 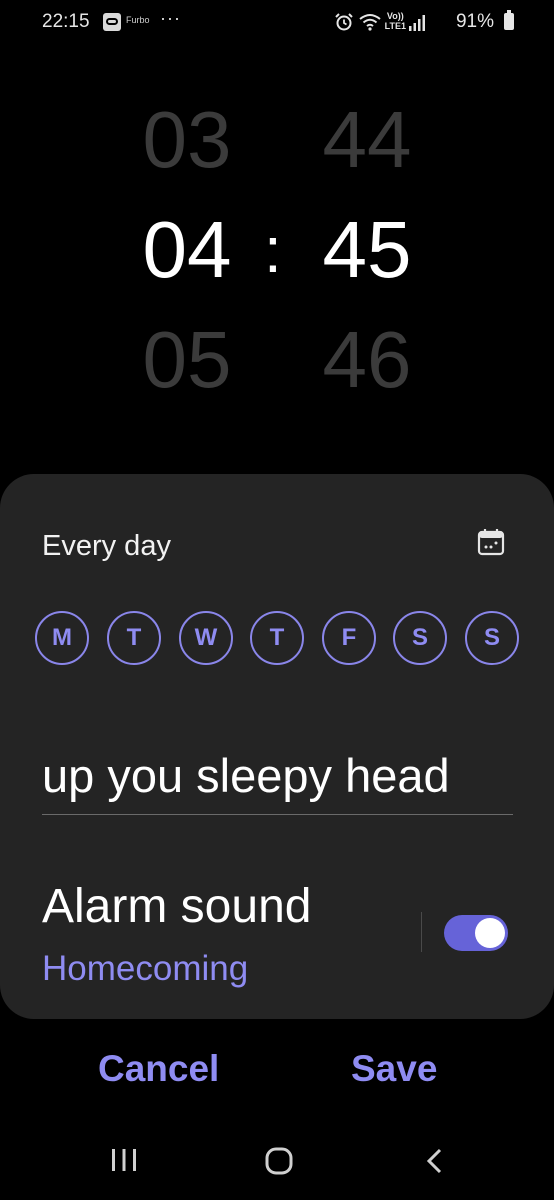 What do you see at coordinates (491, 542) in the screenshot?
I see `calendar-icon` at bounding box center [491, 542].